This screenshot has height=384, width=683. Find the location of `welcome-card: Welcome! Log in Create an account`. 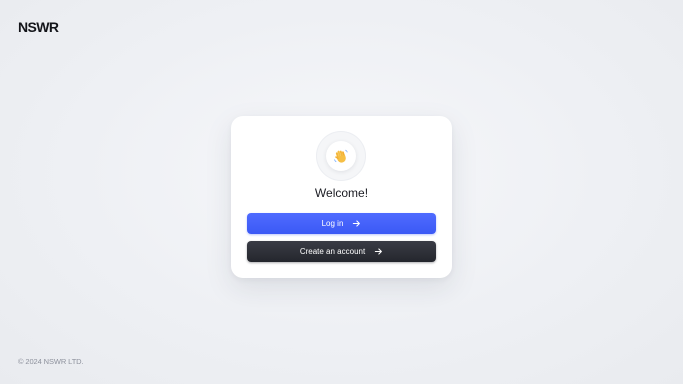

welcome-card: Welcome! Log in Create an account is located at coordinates (341, 197).